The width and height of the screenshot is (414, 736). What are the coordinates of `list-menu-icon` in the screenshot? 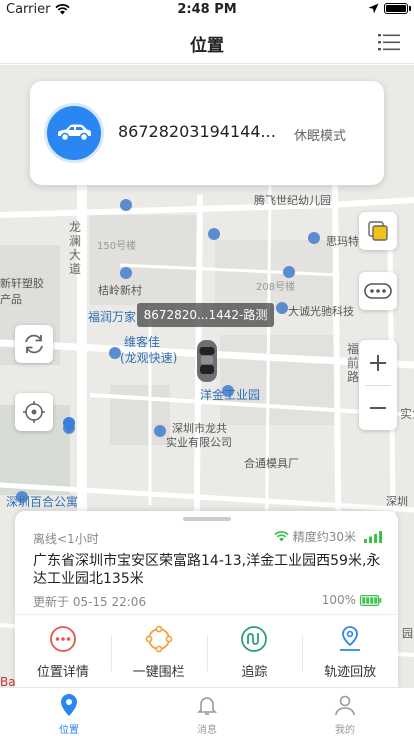 It's located at (389, 42).